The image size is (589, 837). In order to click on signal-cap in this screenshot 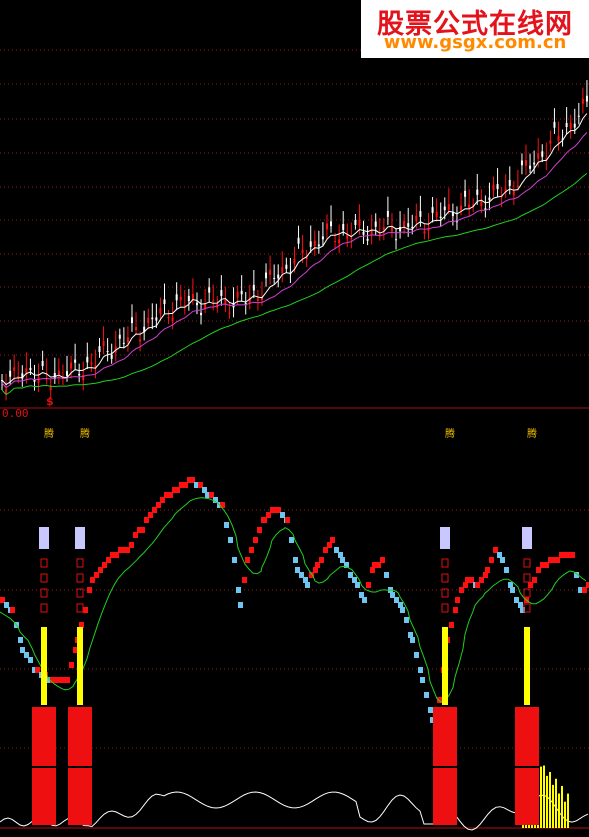, I will do `click(445, 538)`.